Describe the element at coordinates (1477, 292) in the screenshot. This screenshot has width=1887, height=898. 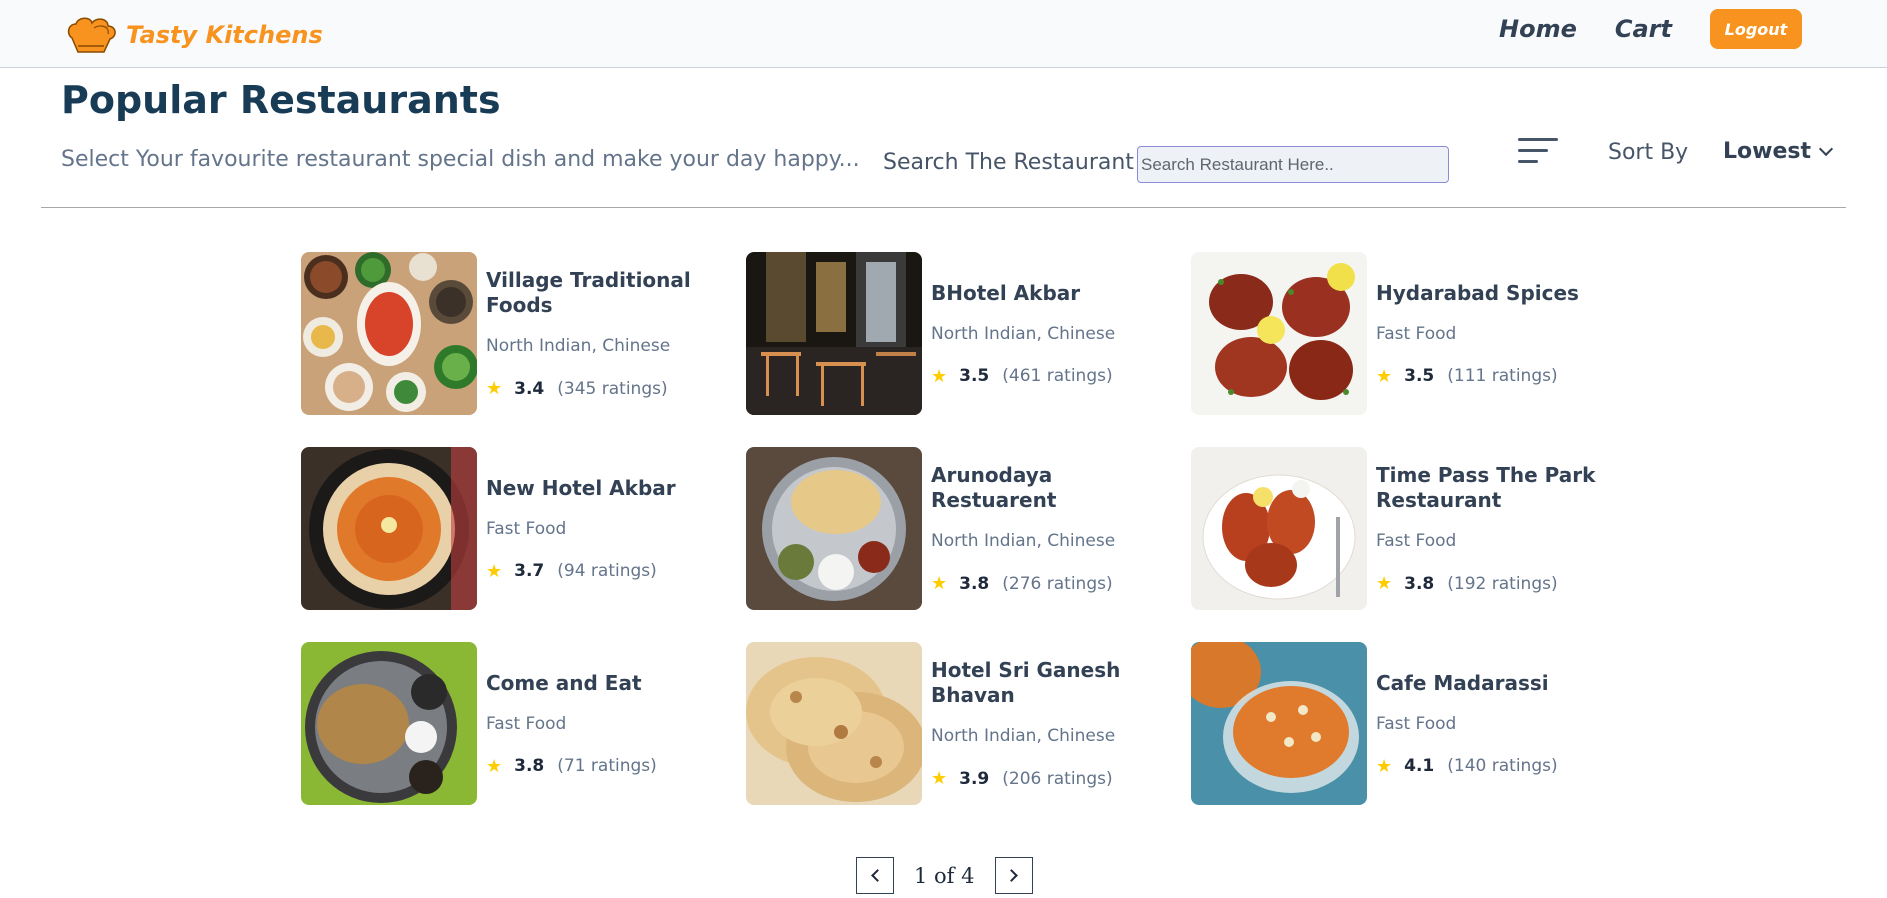
I see `restaurant-name: Hydarabad Spices` at that location.